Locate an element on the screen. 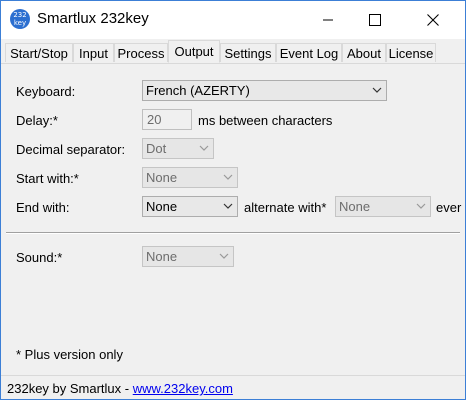 The height and width of the screenshot is (400, 466). tab-event-log: Event Log is located at coordinates (309, 52).